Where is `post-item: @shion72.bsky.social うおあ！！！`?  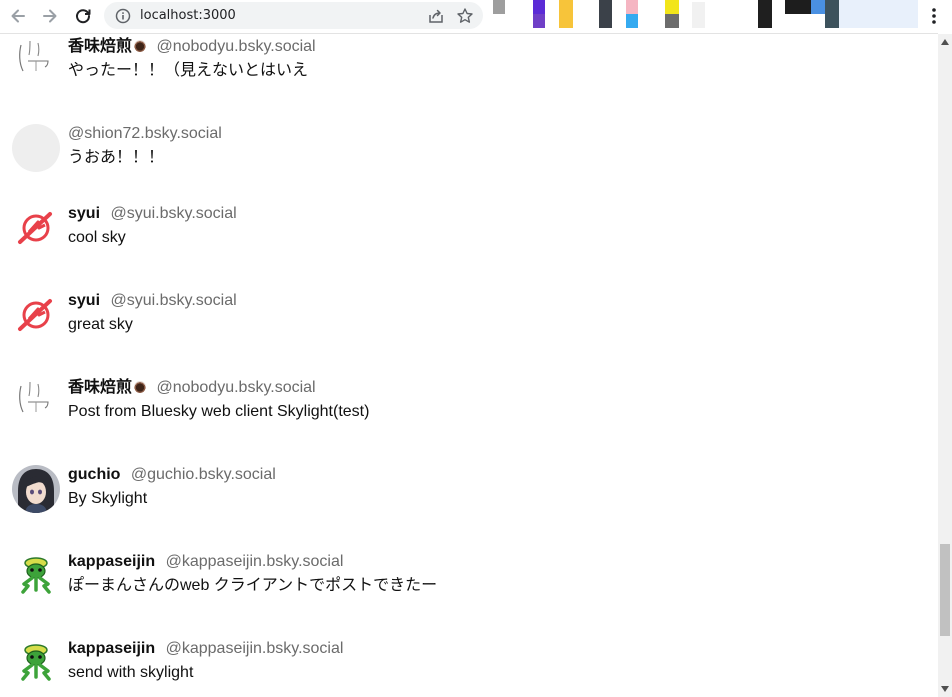 post-item: @shion72.bsky.social うおあ！！！ is located at coordinates (469, 164).